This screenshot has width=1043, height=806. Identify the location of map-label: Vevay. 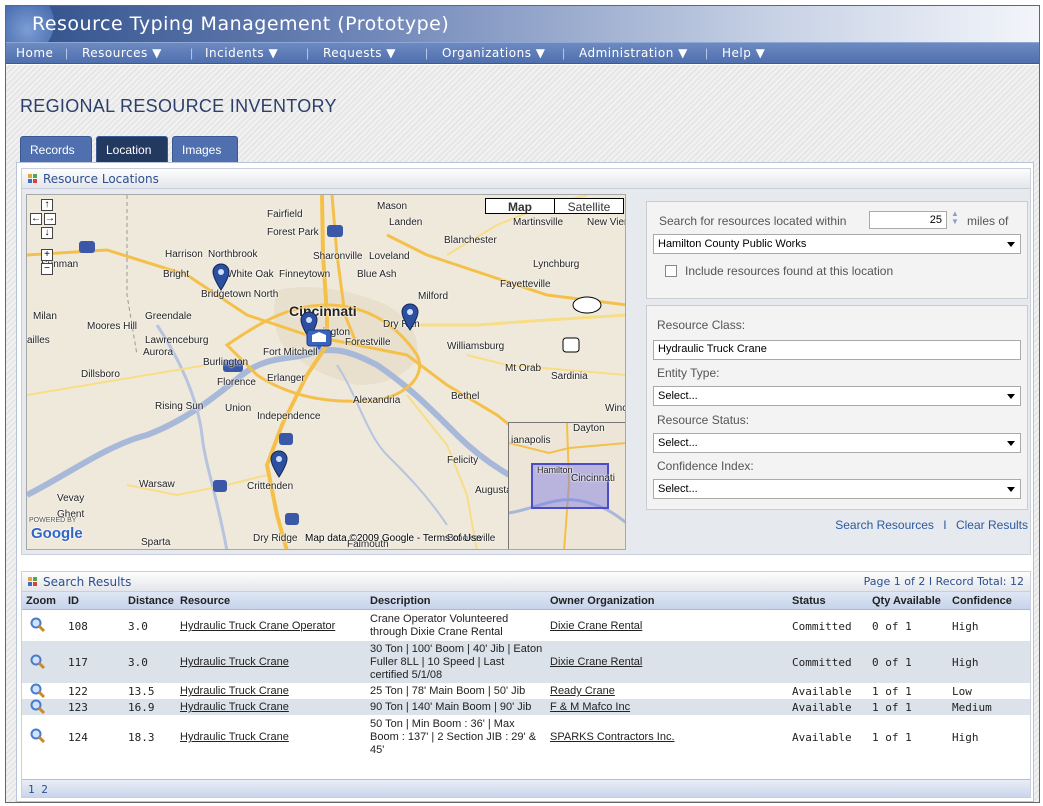
(71, 498).